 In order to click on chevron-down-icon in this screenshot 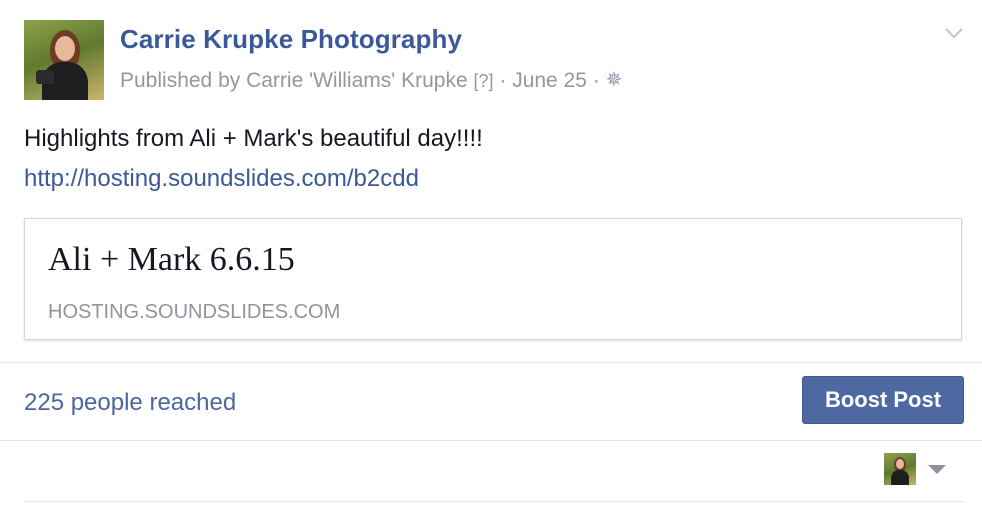, I will do `click(954, 33)`.